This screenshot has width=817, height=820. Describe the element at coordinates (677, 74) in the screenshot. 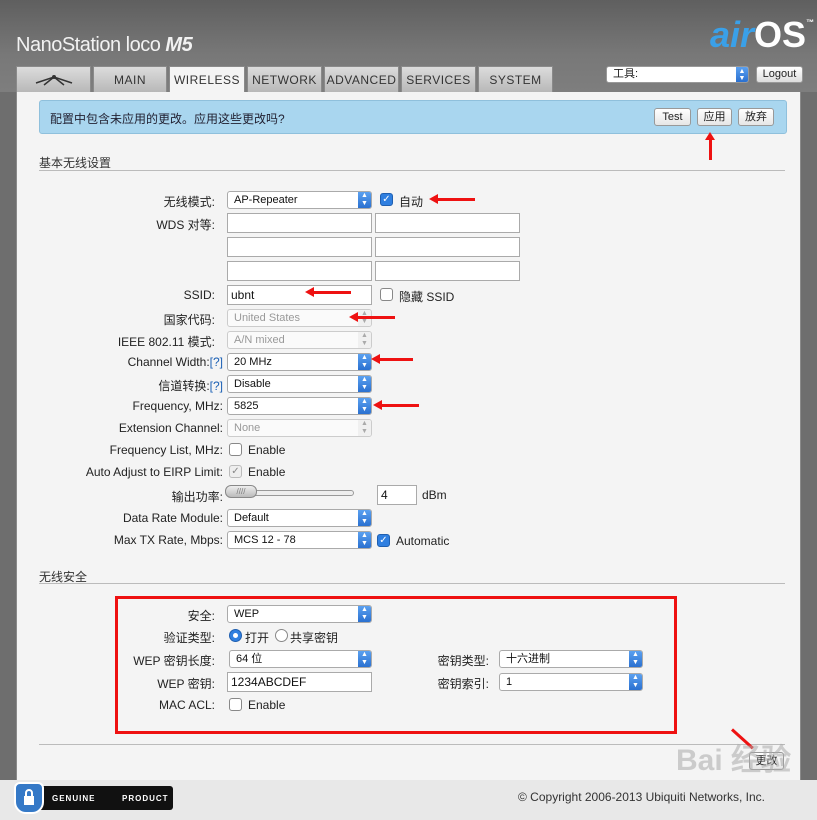

I see `tools-select: 工具: ▲ ▼` at that location.